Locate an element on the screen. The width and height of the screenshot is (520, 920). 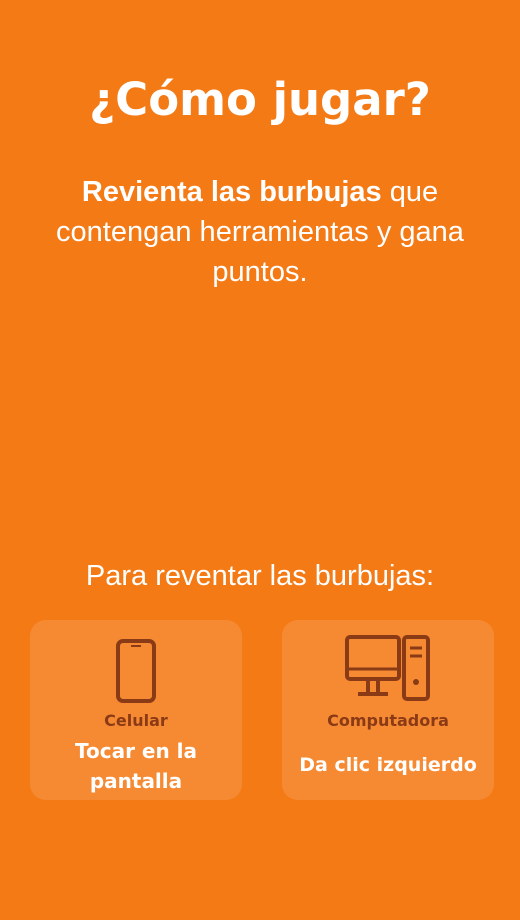
phone-card-label: Celular is located at coordinates (136, 720).